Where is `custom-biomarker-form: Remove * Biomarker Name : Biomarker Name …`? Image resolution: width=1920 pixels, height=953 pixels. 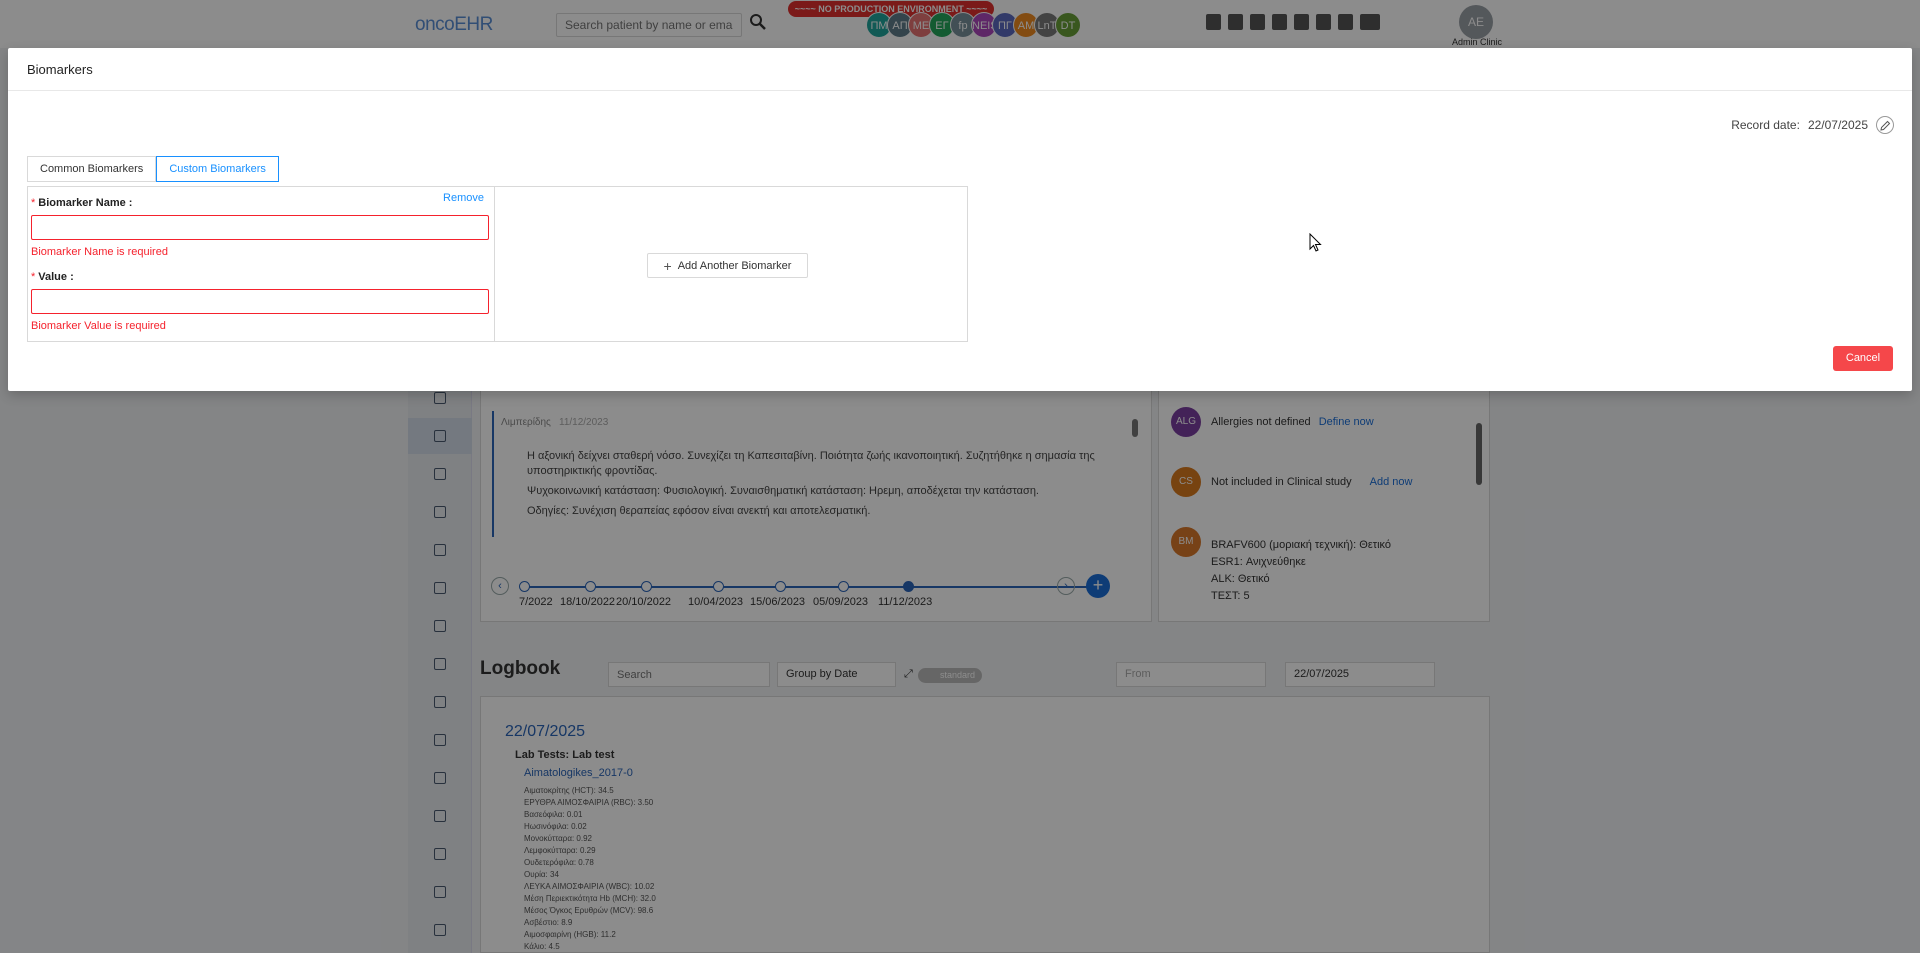 custom-biomarker-form: Remove * Biomarker Name : Biomarker Name … is located at coordinates (261, 264).